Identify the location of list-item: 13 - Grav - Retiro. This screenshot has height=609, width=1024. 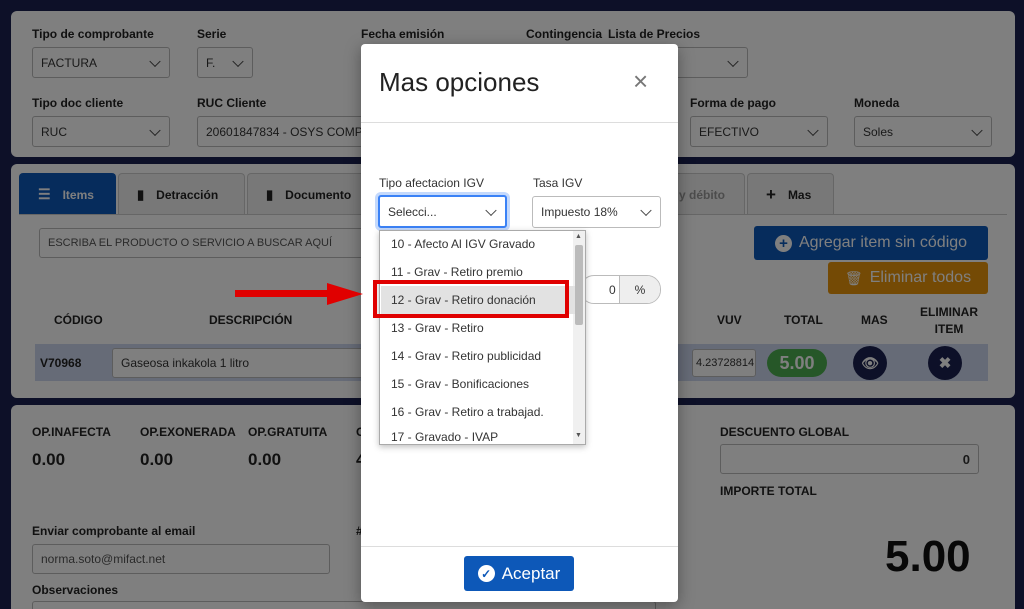
(478, 328).